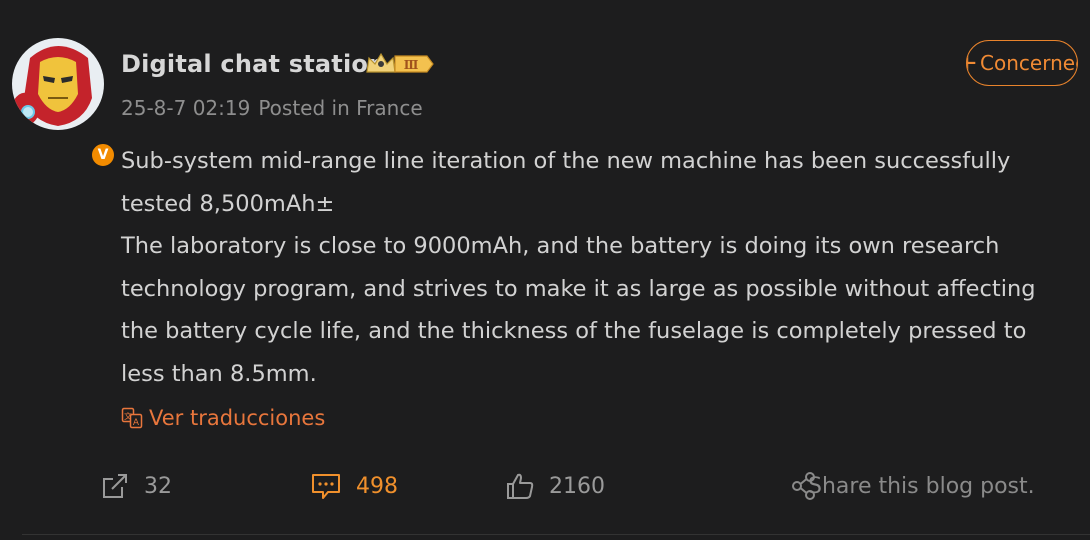 The width and height of the screenshot is (1090, 540). What do you see at coordinates (58, 84) in the screenshot?
I see `iron-man-avatar-icon` at bounding box center [58, 84].